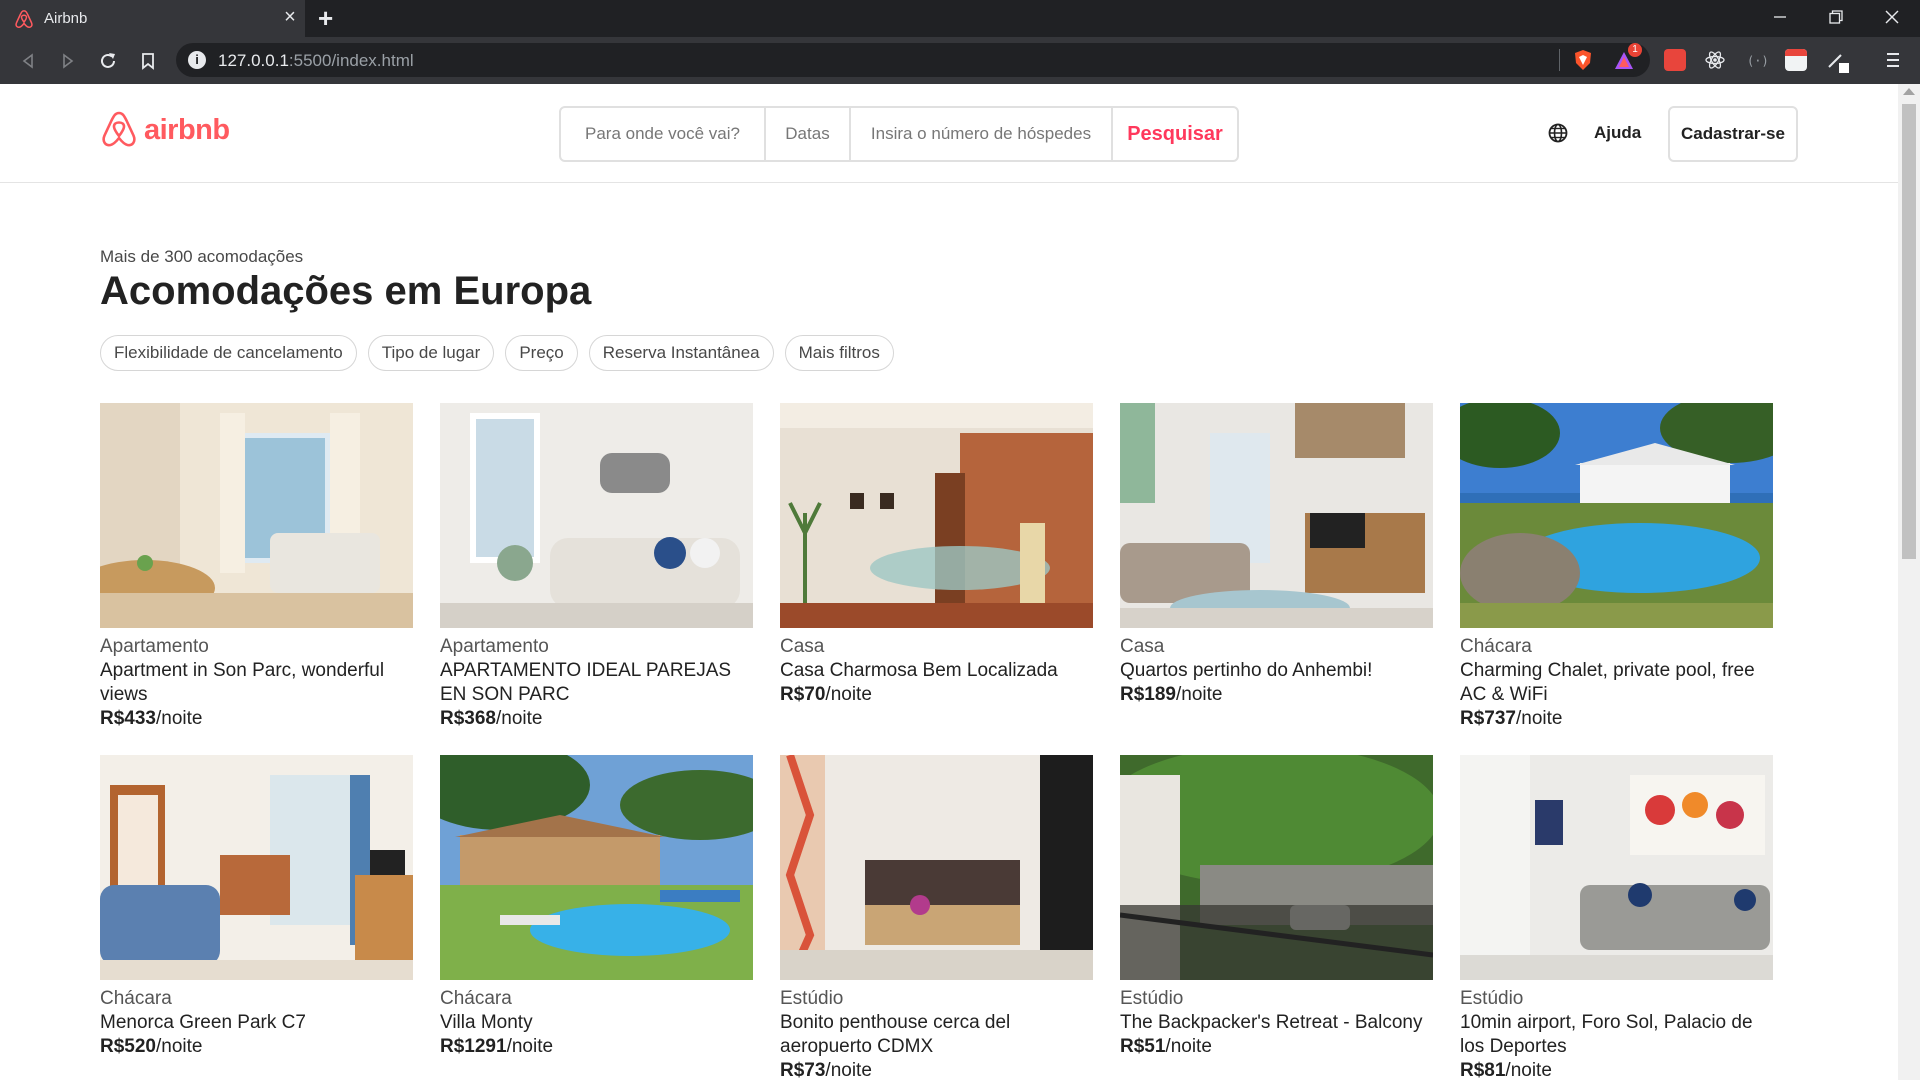 The height and width of the screenshot is (1080, 1920). Describe the element at coordinates (982, 134) in the screenshot. I see `guests-input: Insira o número de hóspedes` at that location.